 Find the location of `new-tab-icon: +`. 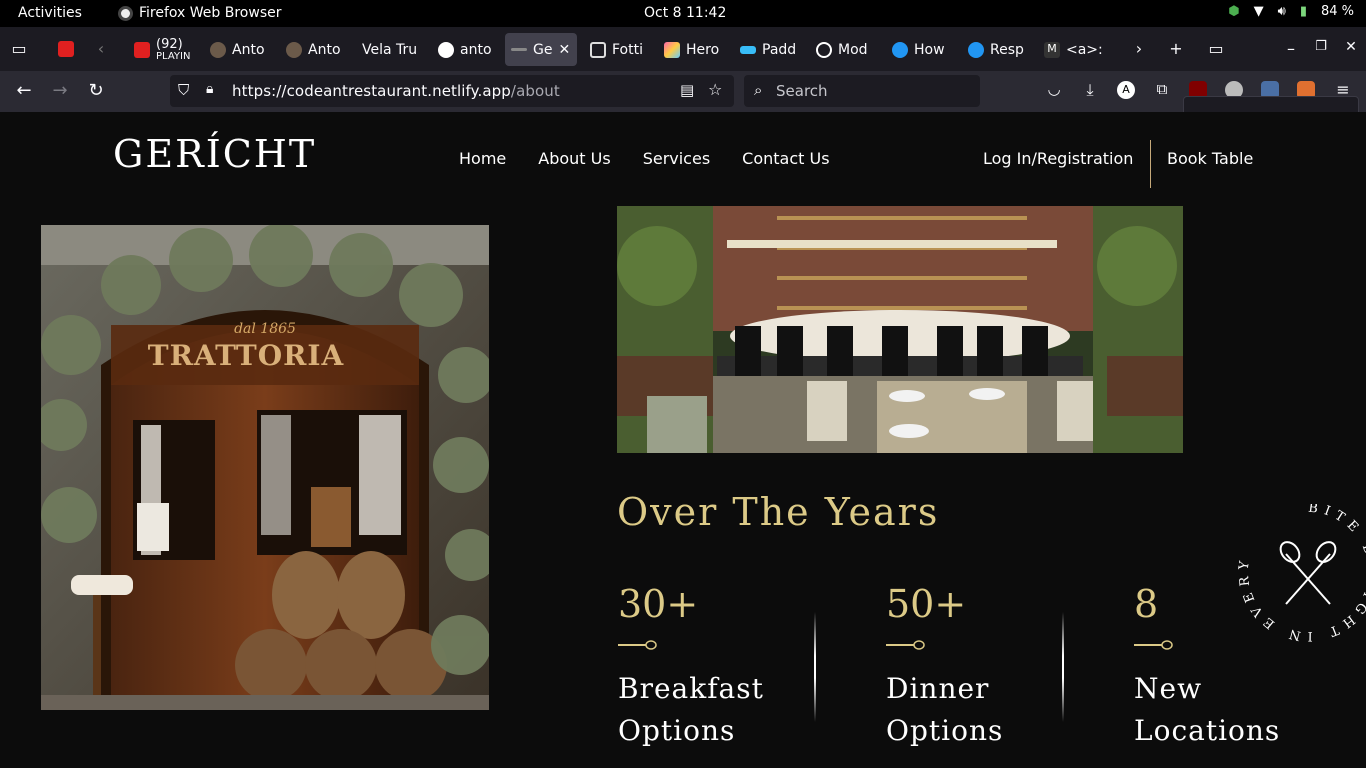

new-tab-icon: + is located at coordinates (1176, 48).